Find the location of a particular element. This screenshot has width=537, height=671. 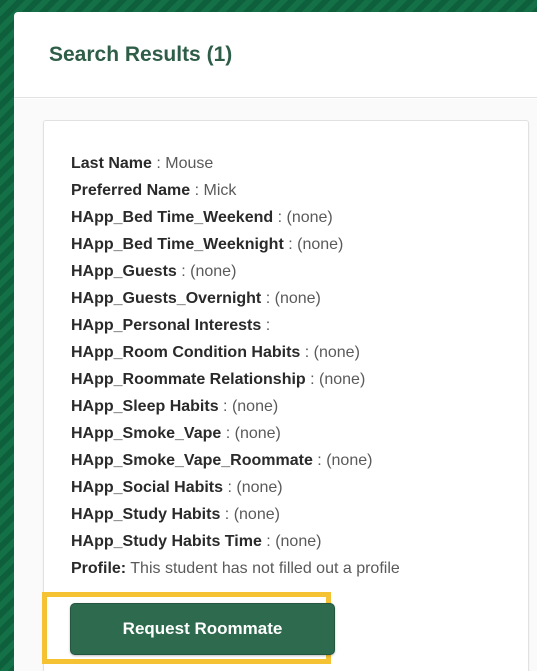

field-label: HApp_Bed Time_Weeknight is located at coordinates (177, 244).